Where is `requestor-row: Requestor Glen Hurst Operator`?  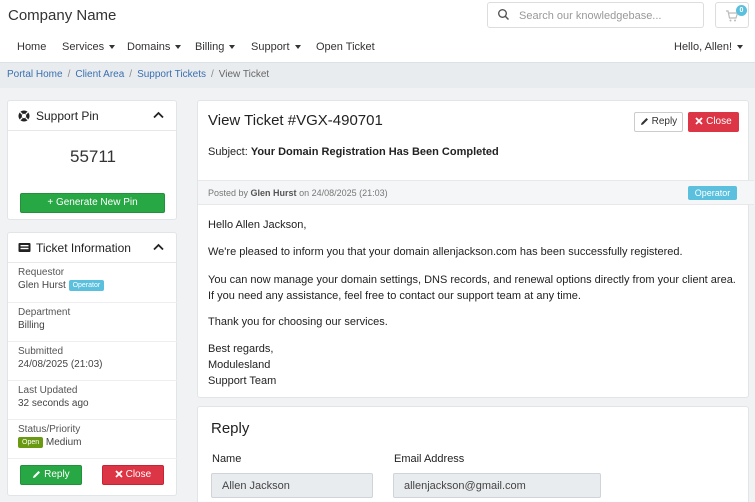 requestor-row: Requestor Glen Hurst Operator is located at coordinates (93, 282).